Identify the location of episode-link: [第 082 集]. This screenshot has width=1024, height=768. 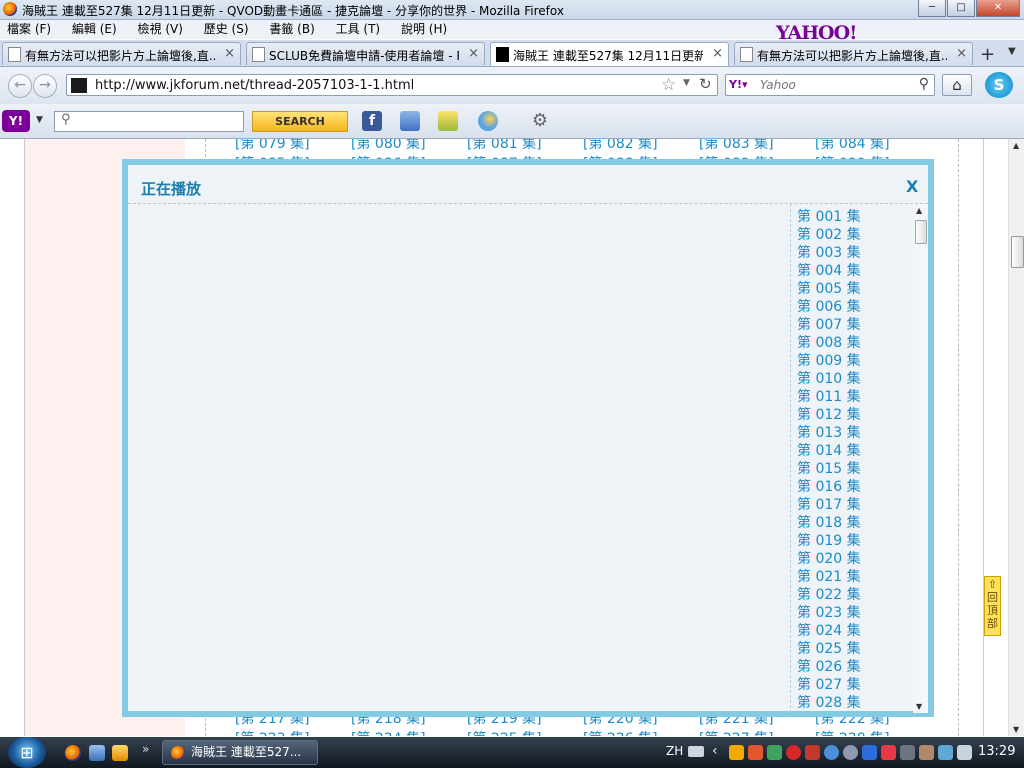
(620, 146).